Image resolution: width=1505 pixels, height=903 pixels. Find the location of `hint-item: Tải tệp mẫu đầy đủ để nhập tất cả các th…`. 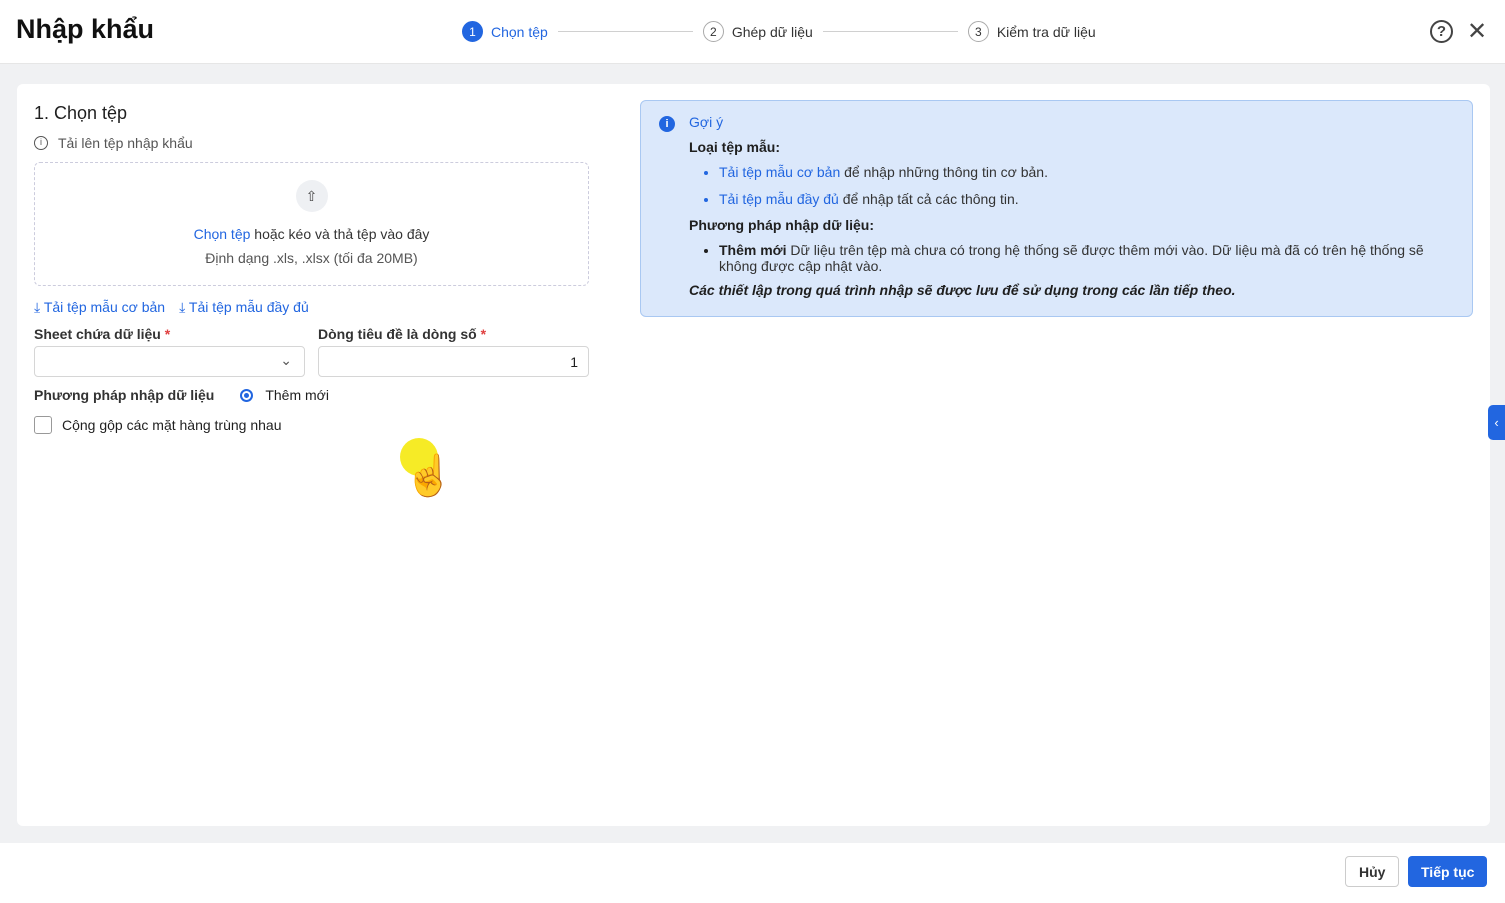

hint-item: Tải tệp mẫu đầy đủ để nhập tất cả các th… is located at coordinates (1085, 199).